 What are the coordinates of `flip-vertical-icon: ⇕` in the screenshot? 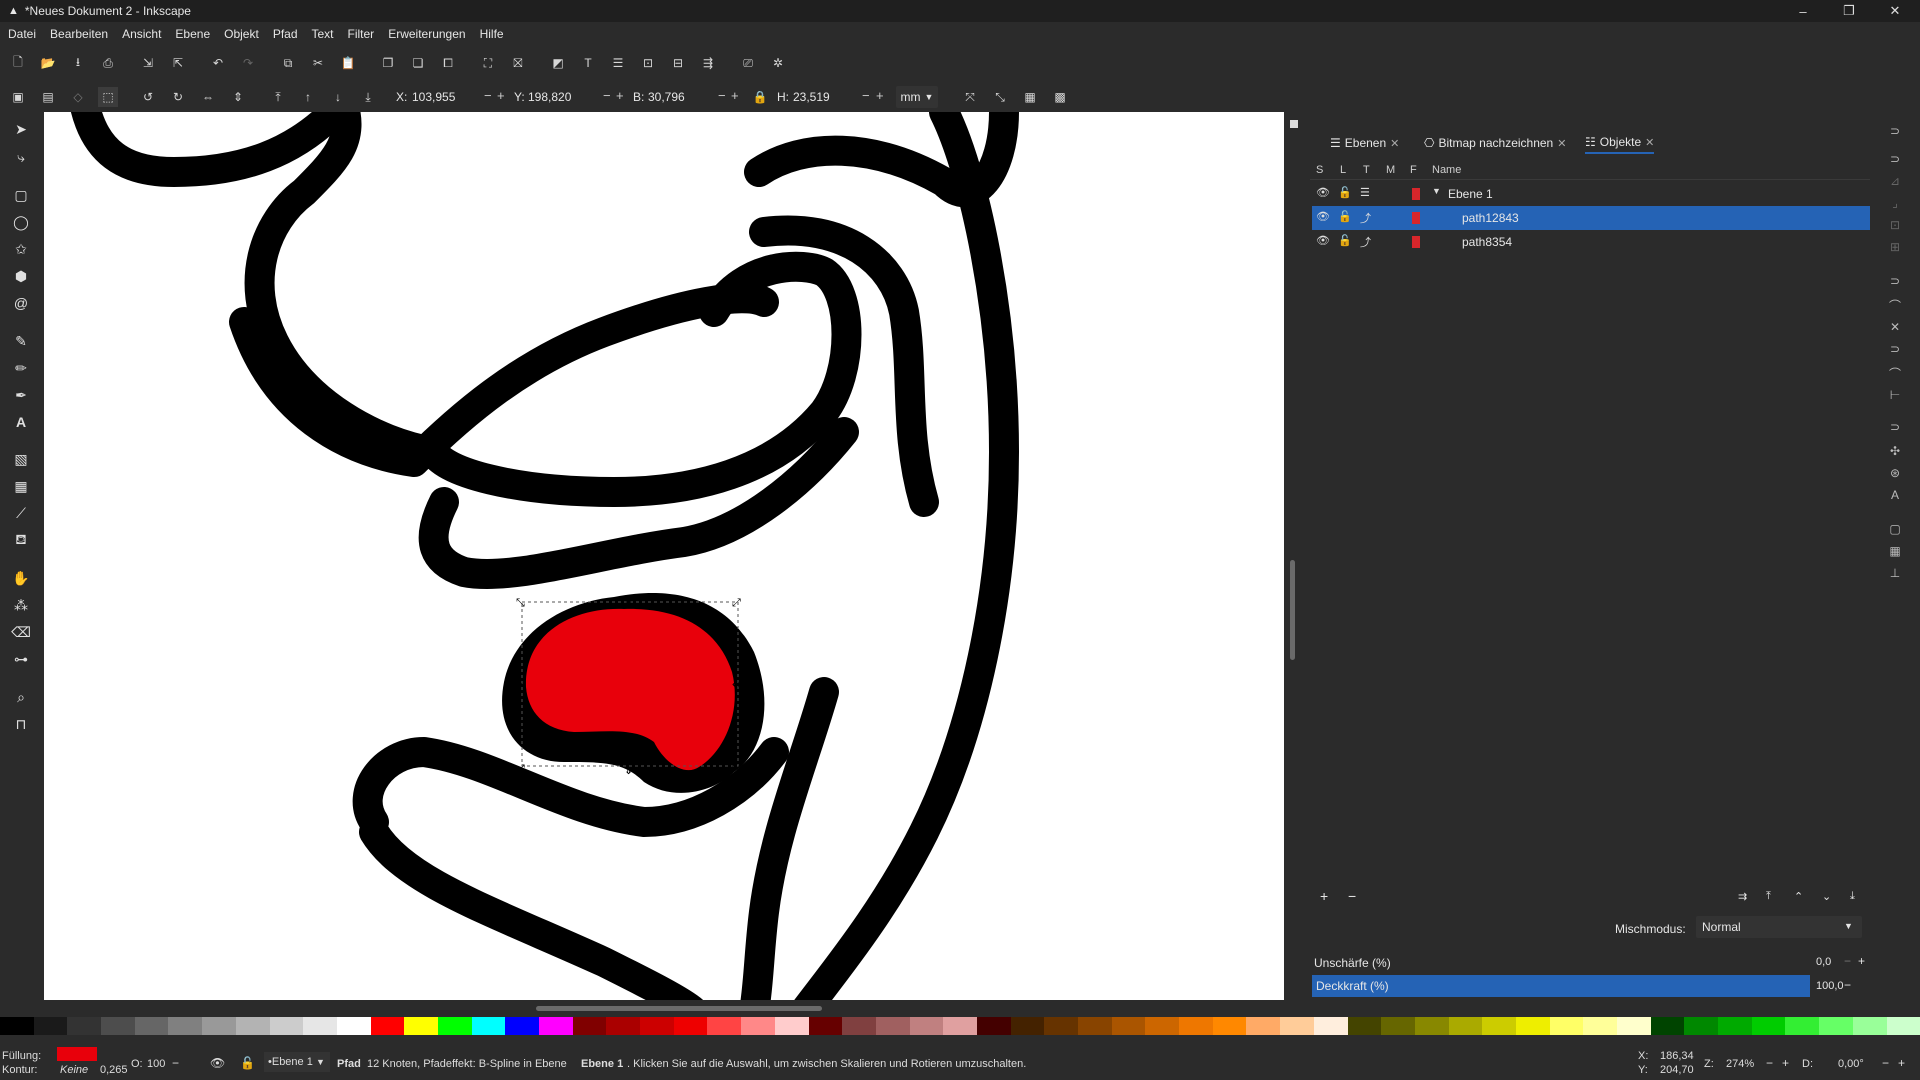 It's located at (238, 97).